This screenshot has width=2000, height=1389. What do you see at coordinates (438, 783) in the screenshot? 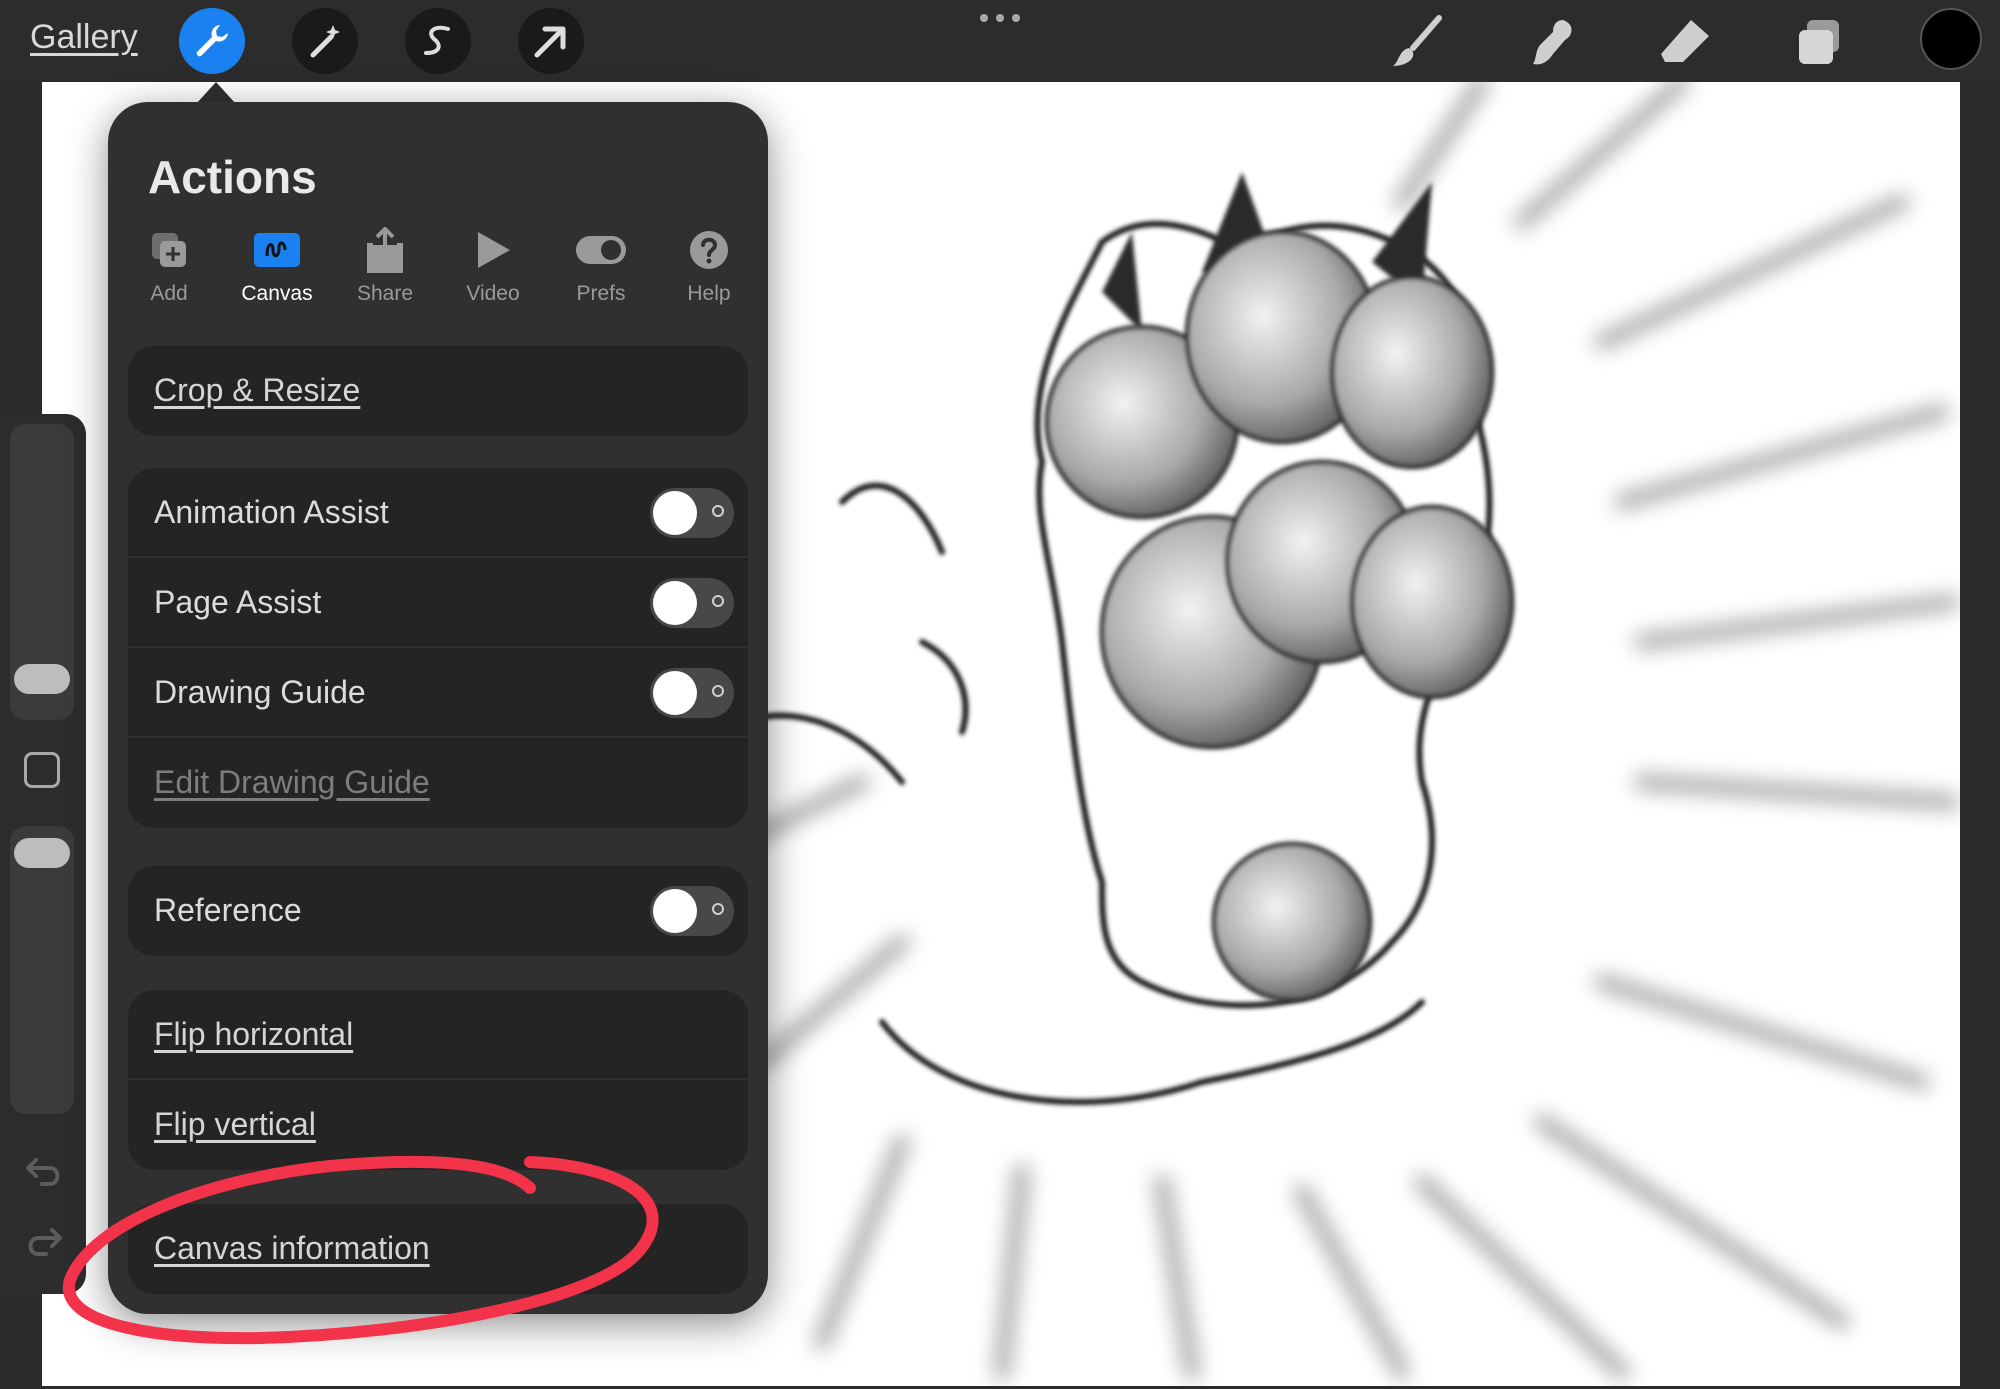
I see `edit-drawing-guide-row: Edit Drawing Guide` at bounding box center [438, 783].